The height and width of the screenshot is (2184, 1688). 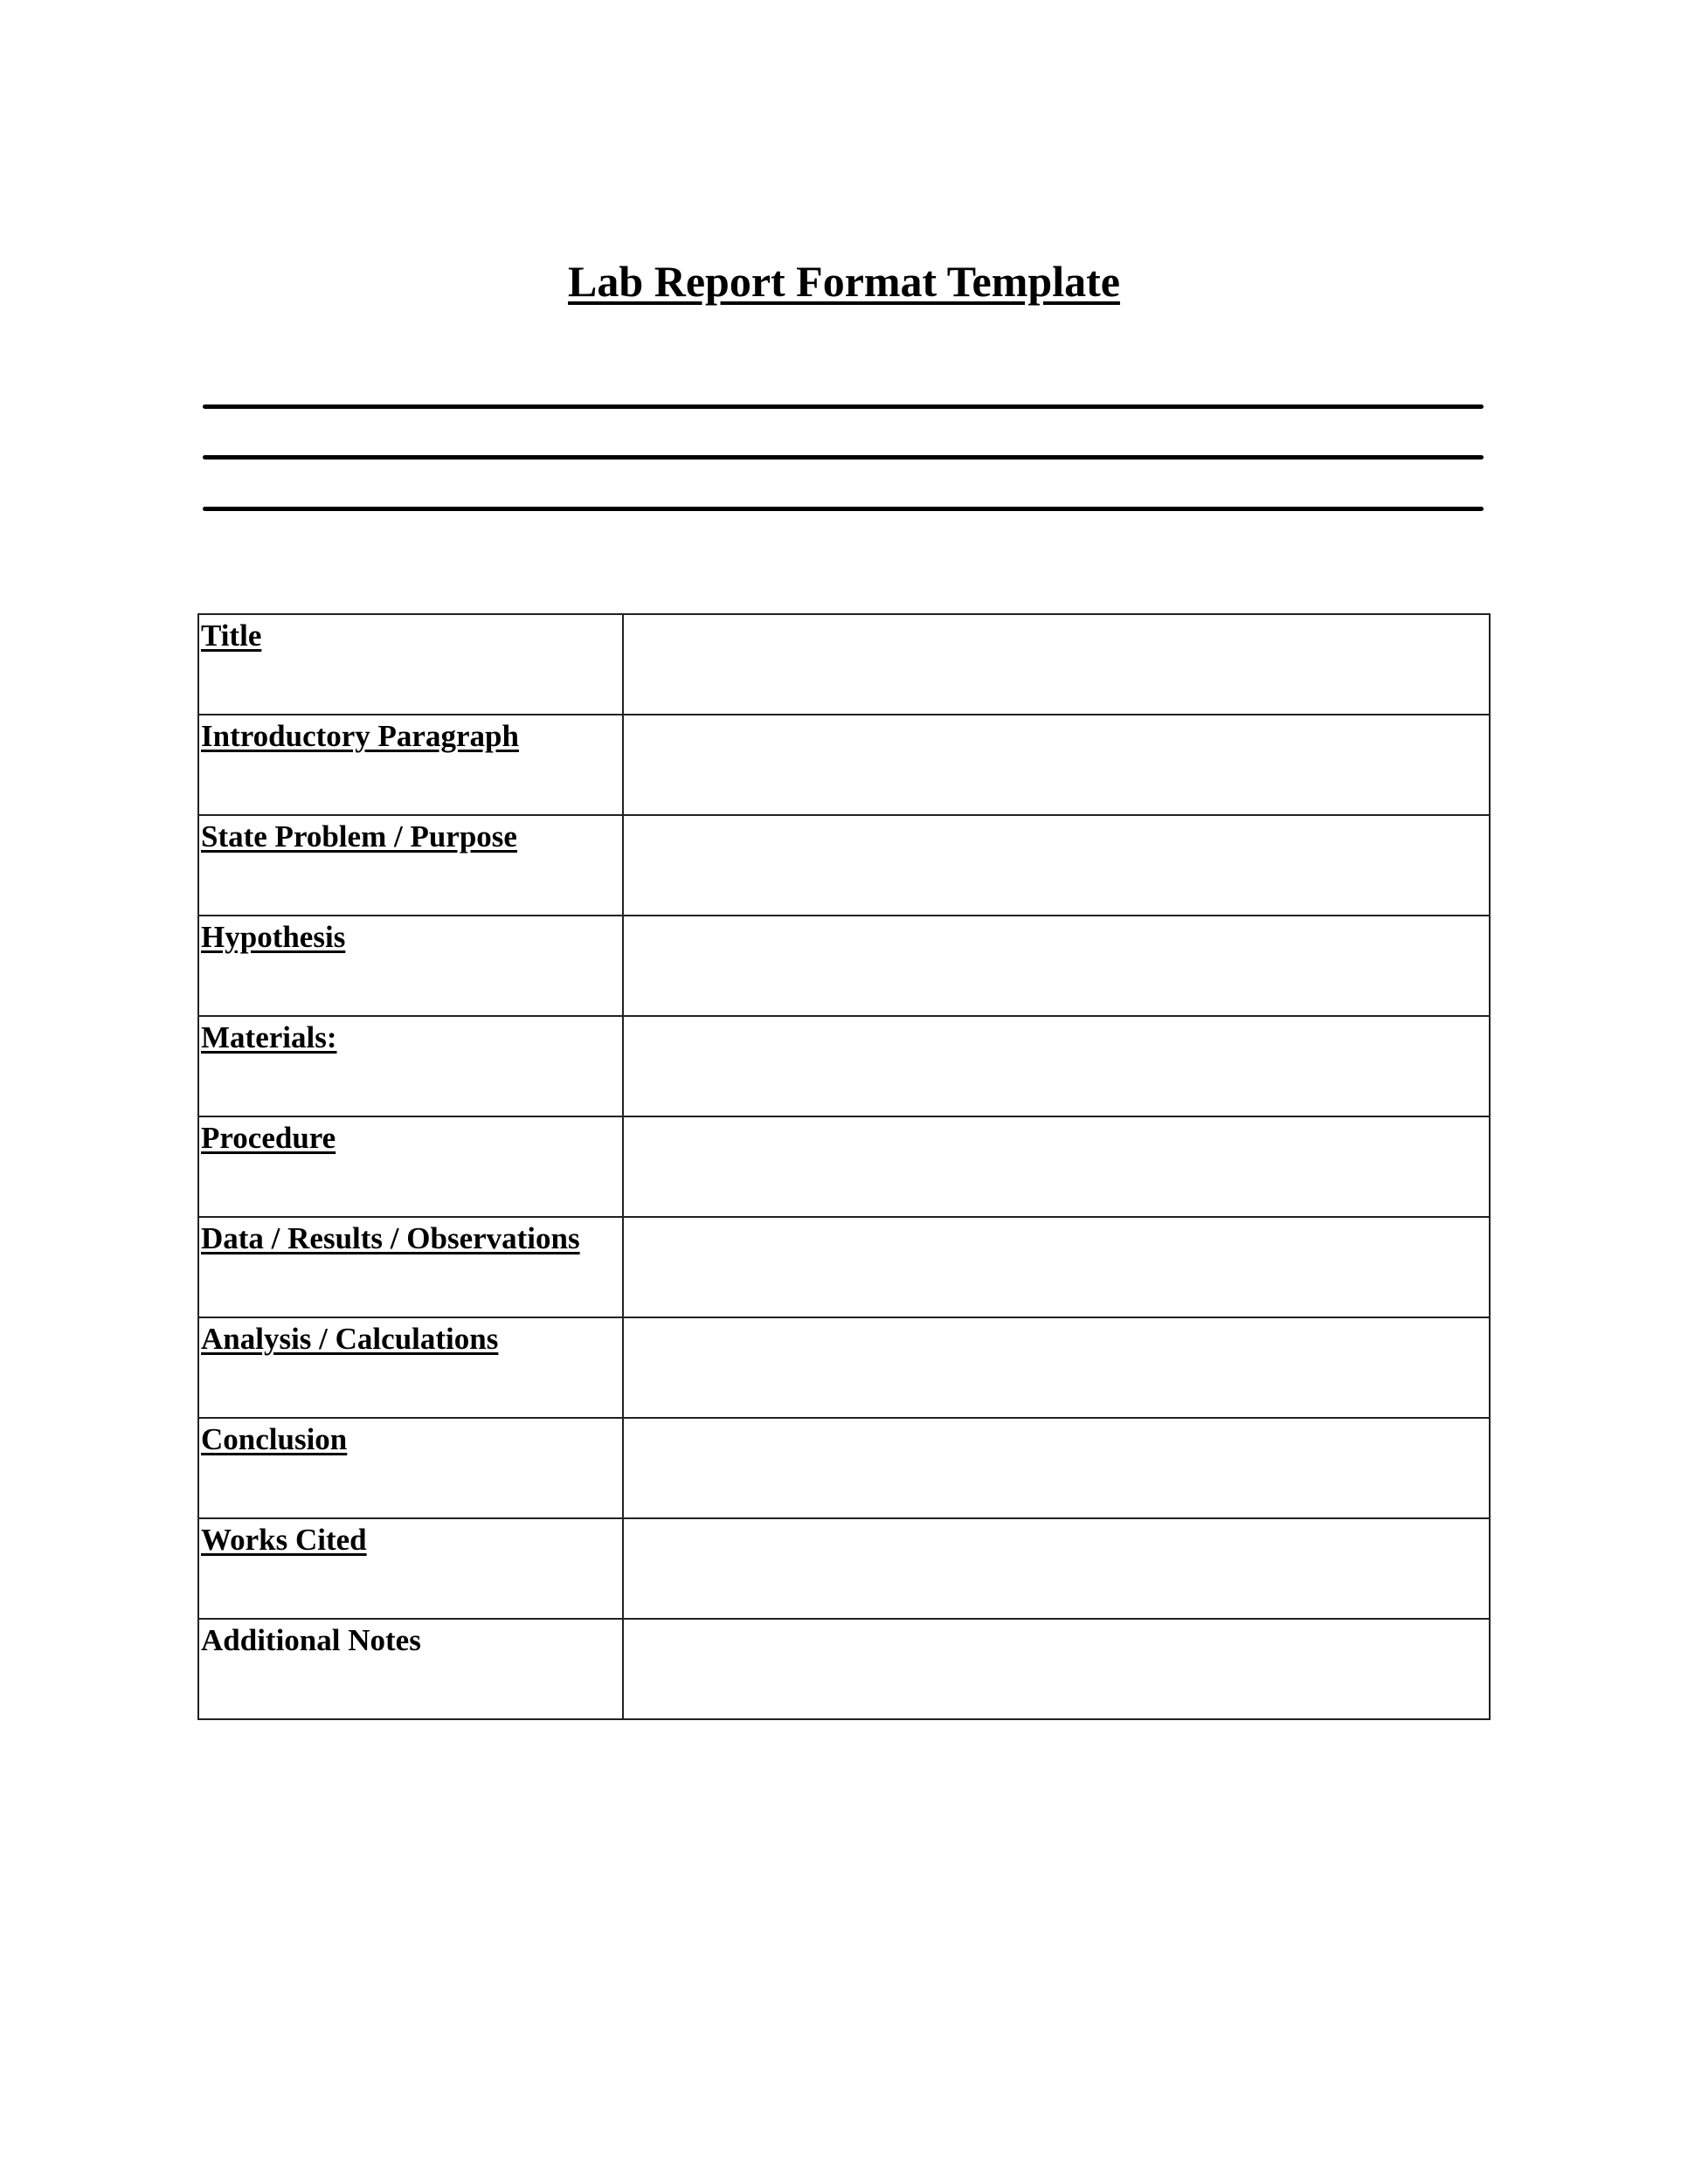 What do you see at coordinates (390, 1238) in the screenshot?
I see `section-label: Data / Results / Observations` at bounding box center [390, 1238].